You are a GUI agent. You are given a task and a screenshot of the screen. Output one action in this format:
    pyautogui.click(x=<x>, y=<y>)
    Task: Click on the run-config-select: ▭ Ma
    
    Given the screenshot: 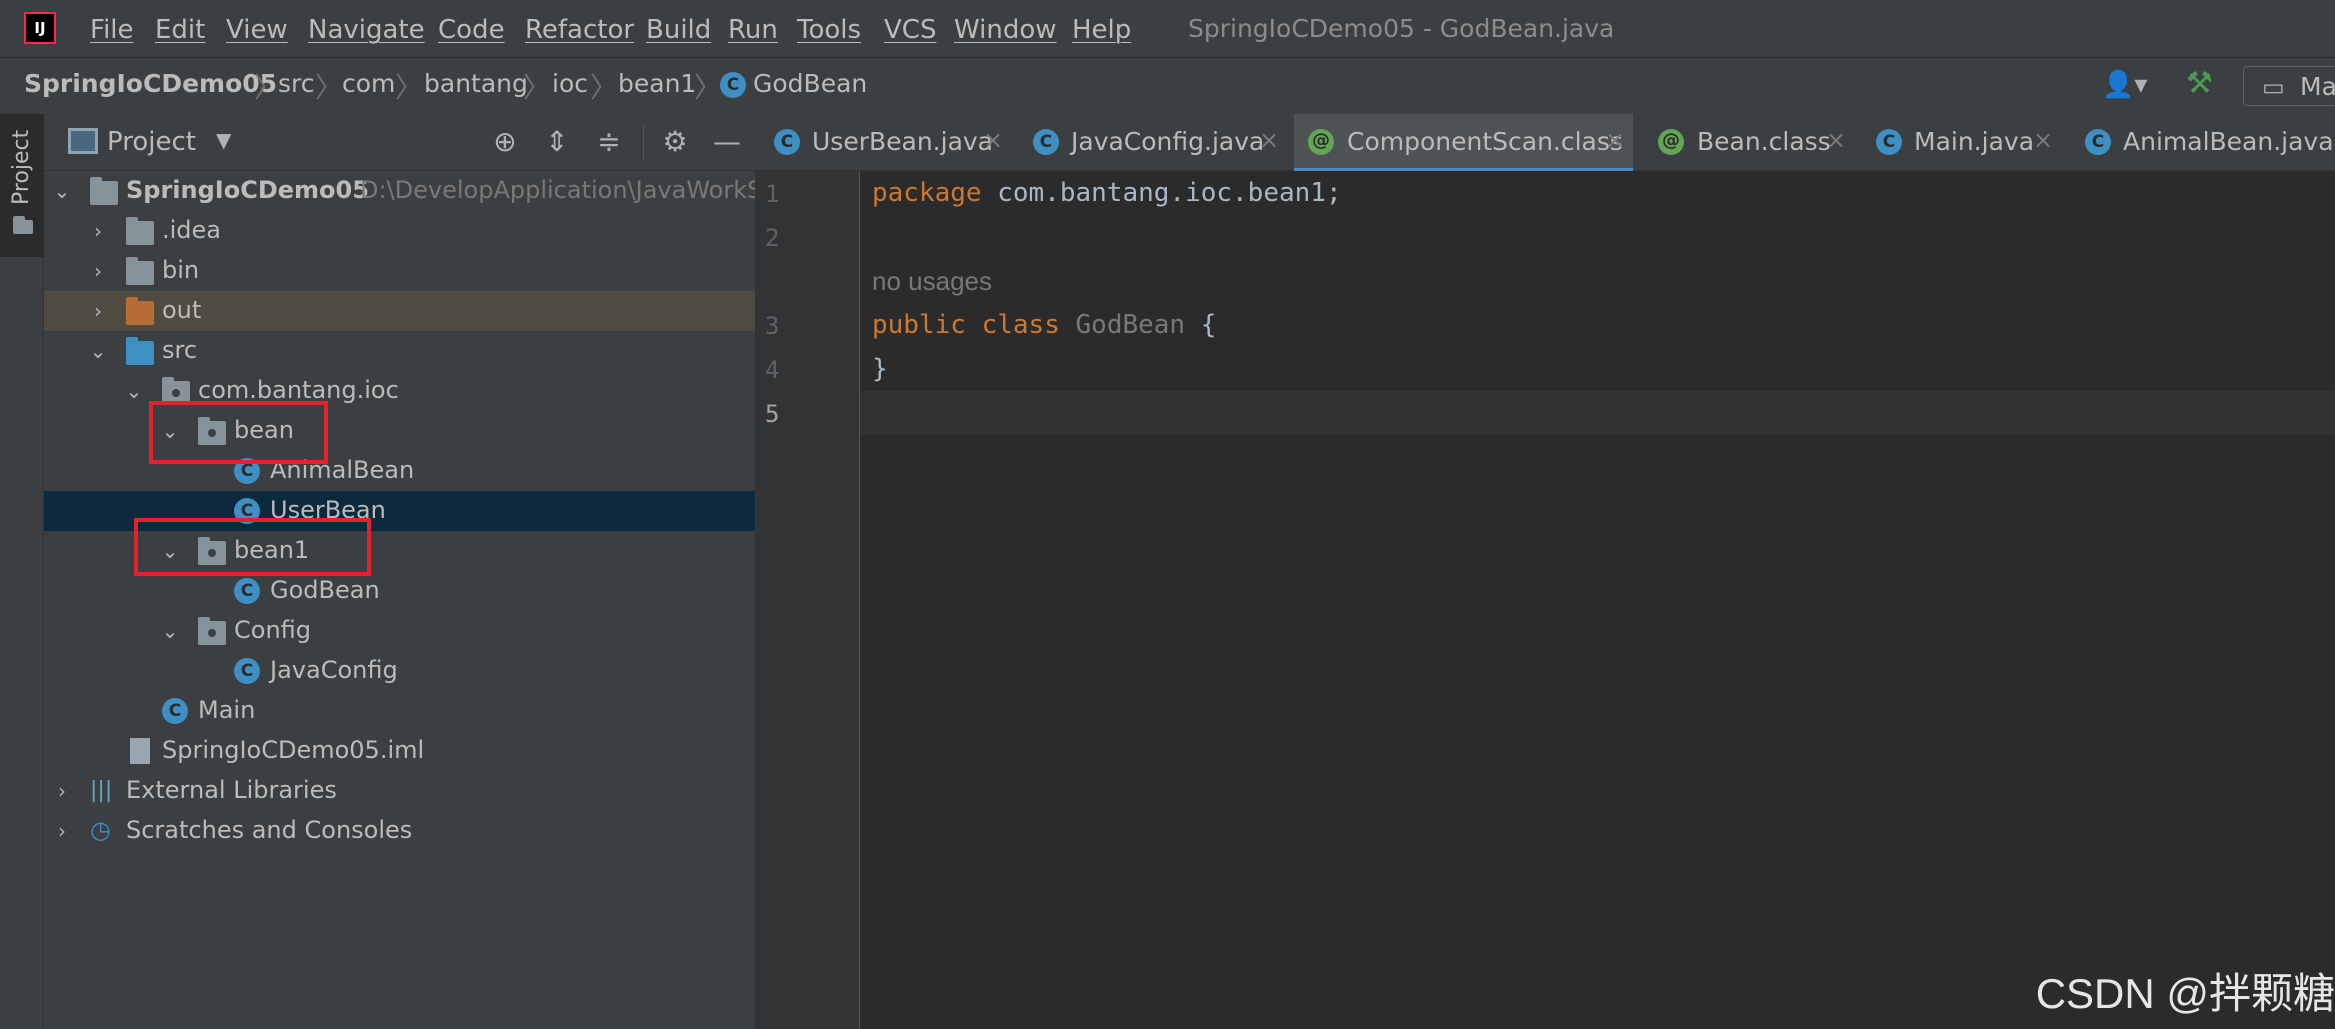 What is the action you would take?
    pyautogui.click(x=2289, y=86)
    